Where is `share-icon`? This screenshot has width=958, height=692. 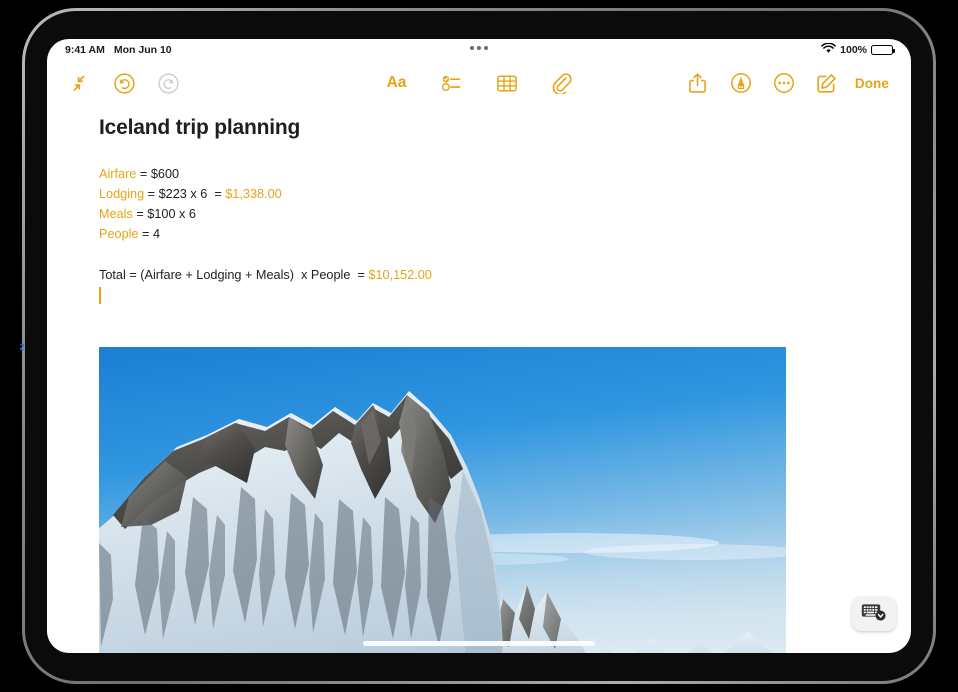 share-icon is located at coordinates (698, 83).